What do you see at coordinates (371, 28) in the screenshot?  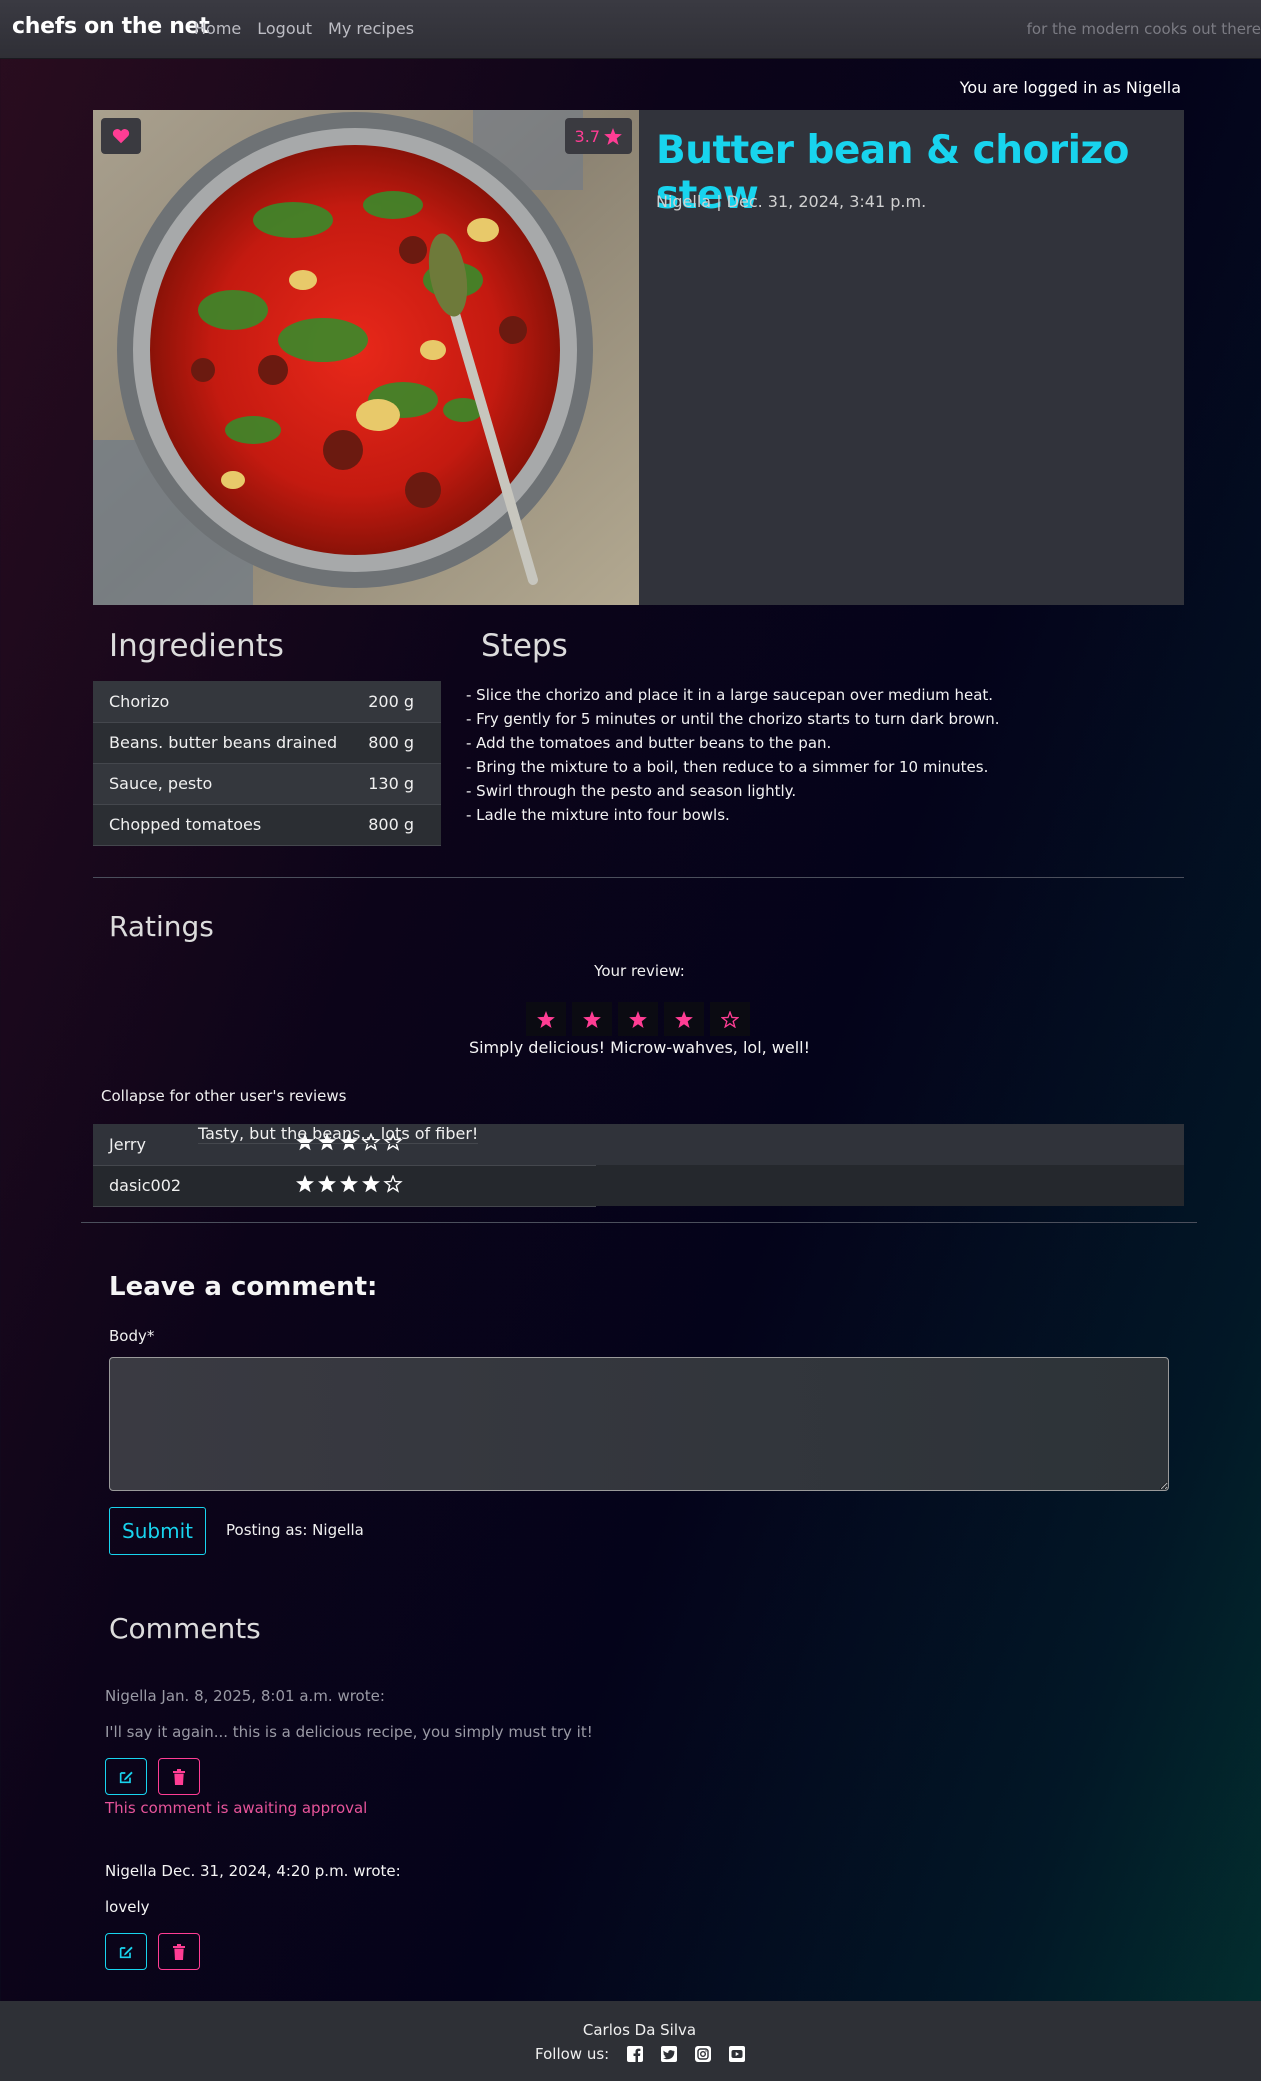 I see `nav-my-recipes-link: My recipes` at bounding box center [371, 28].